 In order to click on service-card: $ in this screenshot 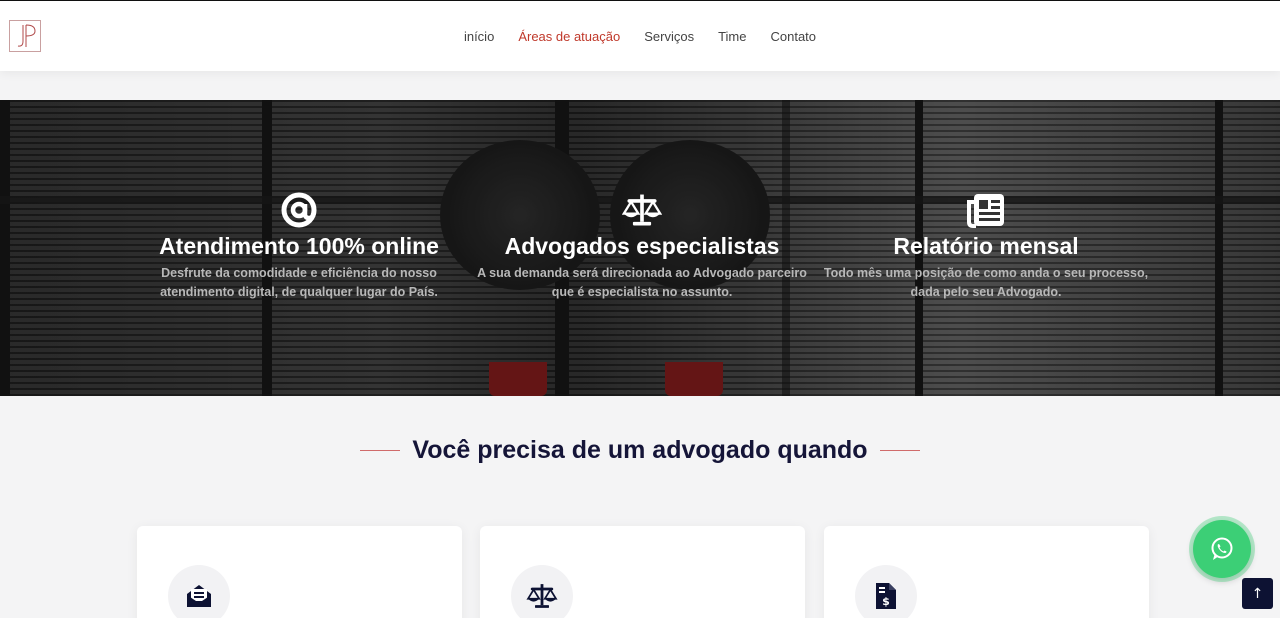, I will do `click(986, 572)`.